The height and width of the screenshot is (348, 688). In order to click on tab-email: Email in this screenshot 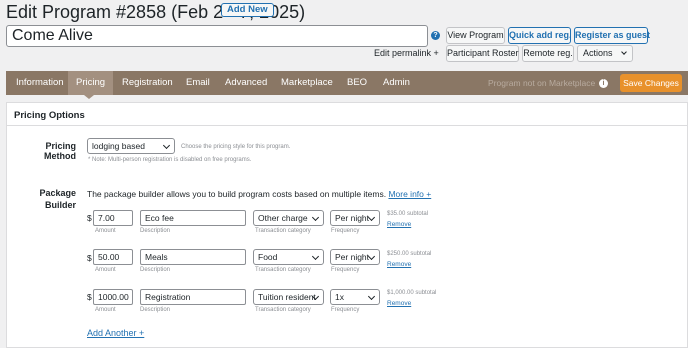, I will do `click(198, 83)`.